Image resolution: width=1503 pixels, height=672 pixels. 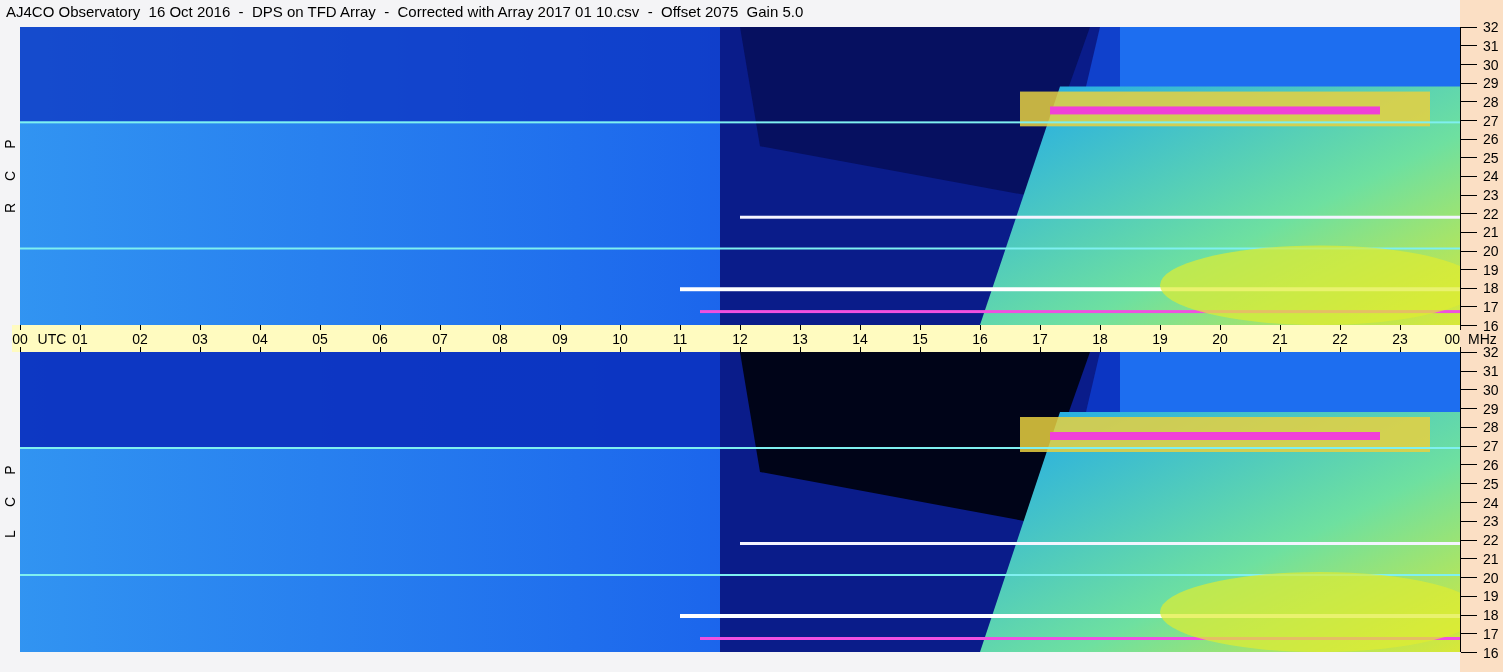 I want to click on chart-title: AJ4CO Observatory 16 Oct 2016 - DPS on TFD Array - Corrected with Array 2017 01 10.csv - Offset 2075 Gain 5.0, so click(x=404, y=11).